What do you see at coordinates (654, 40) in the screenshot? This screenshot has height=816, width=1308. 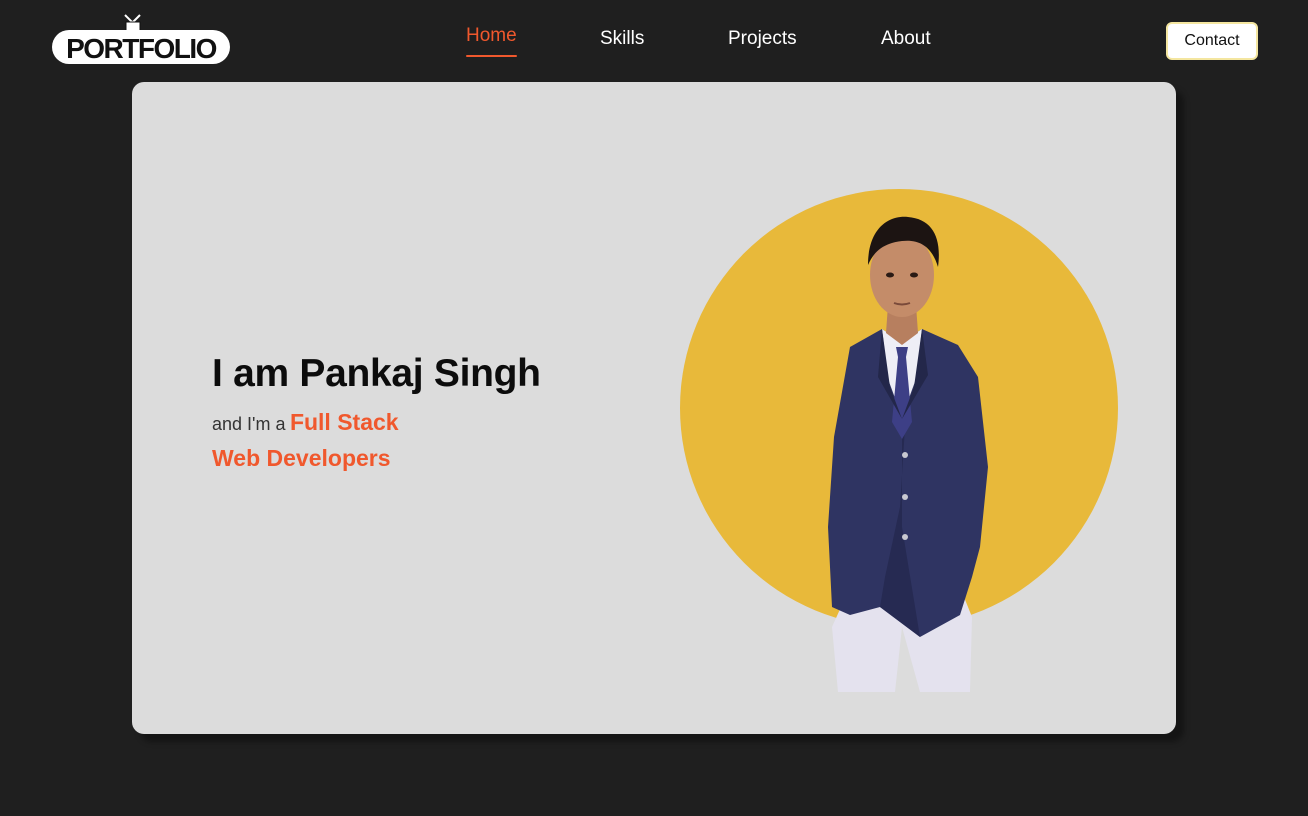 I see `main-nav: Home Skills Projects About` at bounding box center [654, 40].